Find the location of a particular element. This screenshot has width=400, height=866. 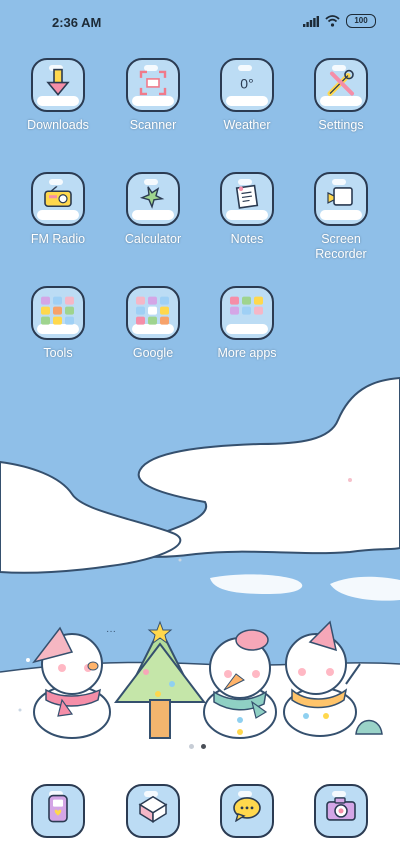

folder-tools: Tools is located at coordinates (58, 323).